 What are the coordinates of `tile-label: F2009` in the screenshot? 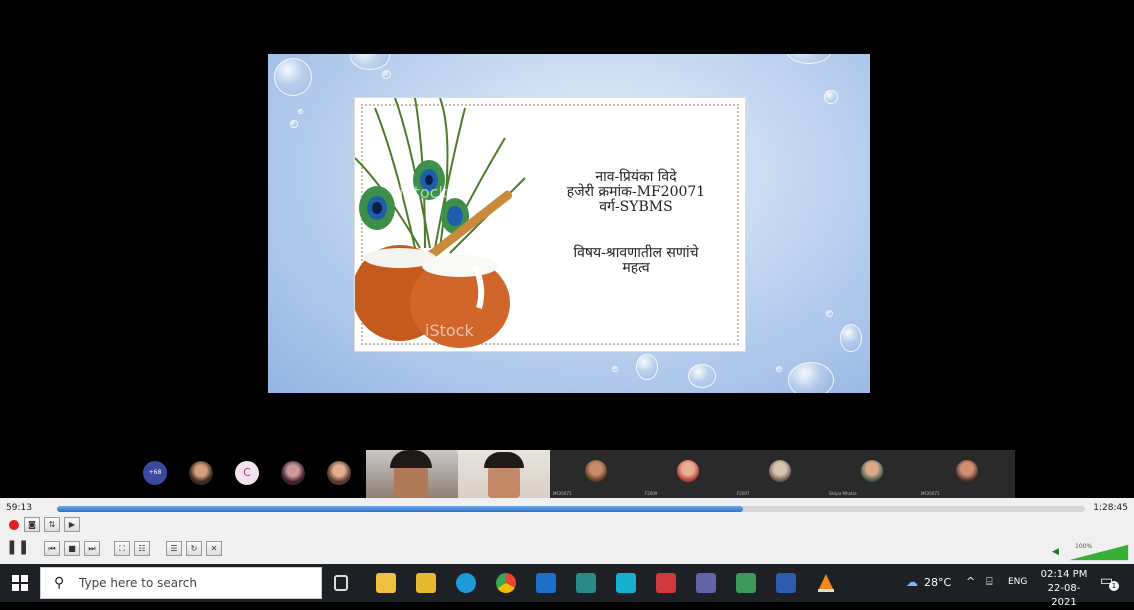 It's located at (651, 493).